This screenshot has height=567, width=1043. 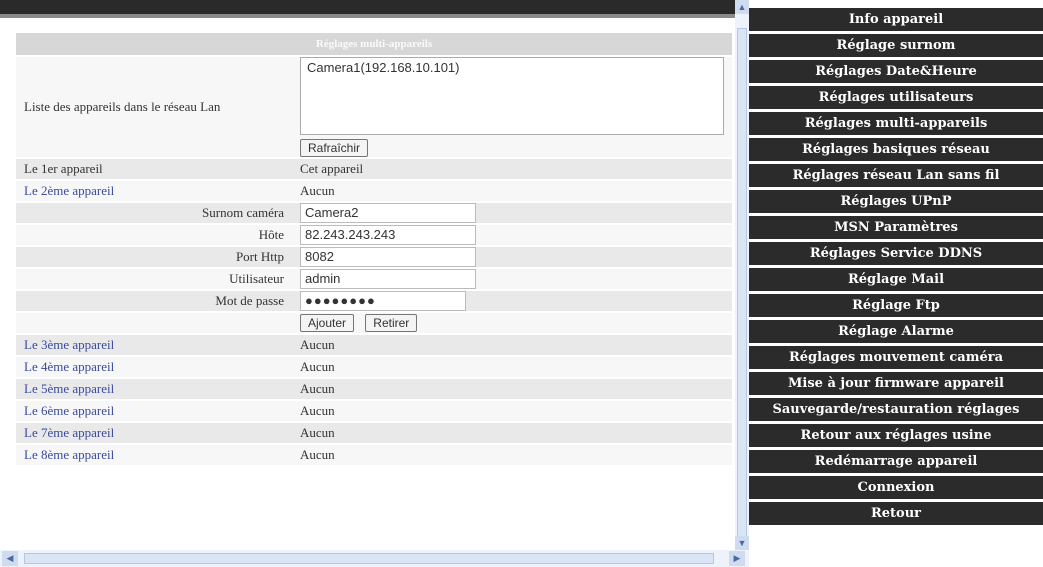 I want to click on menu-item-ddns: Réglages Service DDNS, so click(x=896, y=253).